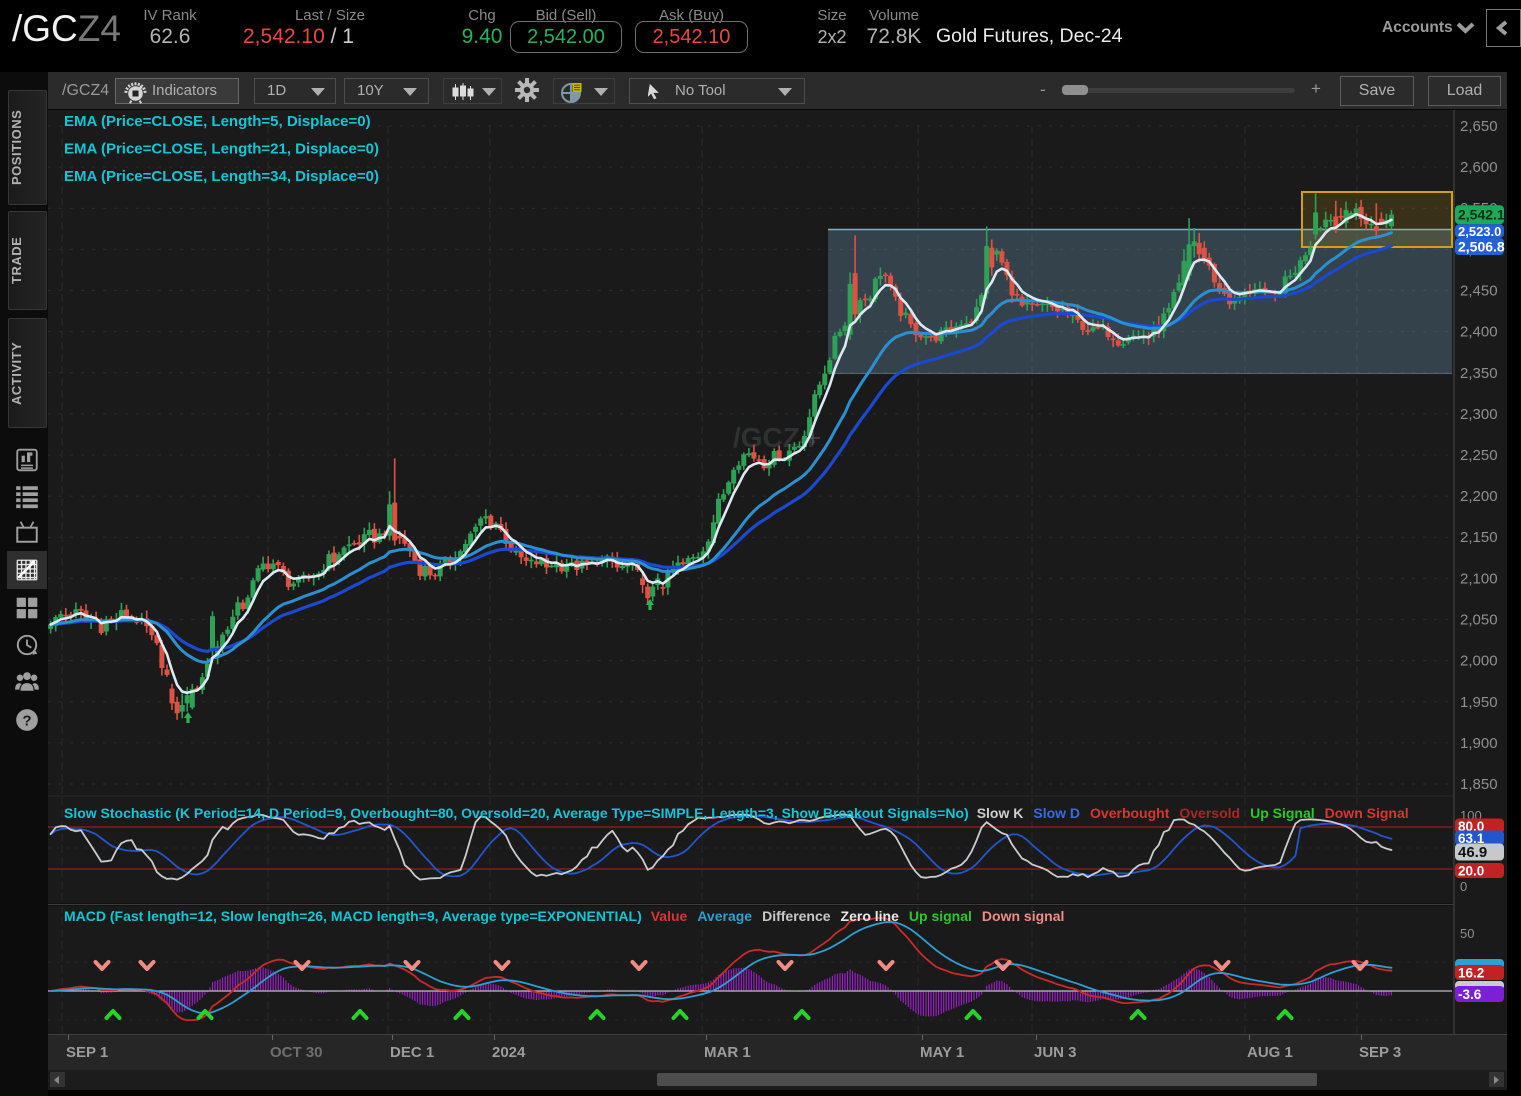 Image resolution: width=1521 pixels, height=1096 pixels. I want to click on svg-text: 1,850, so click(1479, 784).